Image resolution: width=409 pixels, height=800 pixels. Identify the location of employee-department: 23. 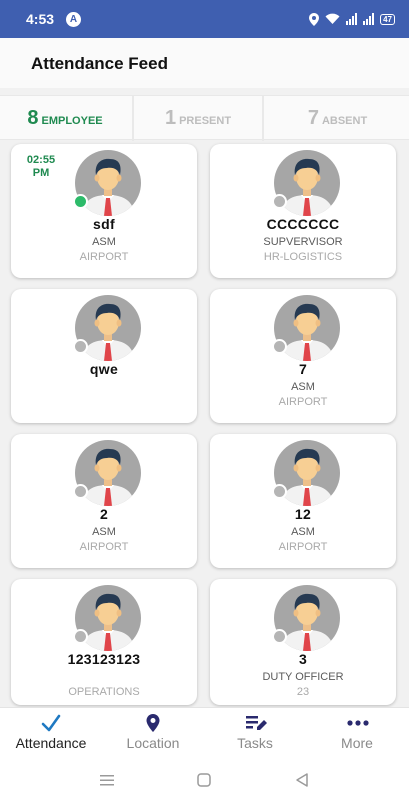
(303, 692).